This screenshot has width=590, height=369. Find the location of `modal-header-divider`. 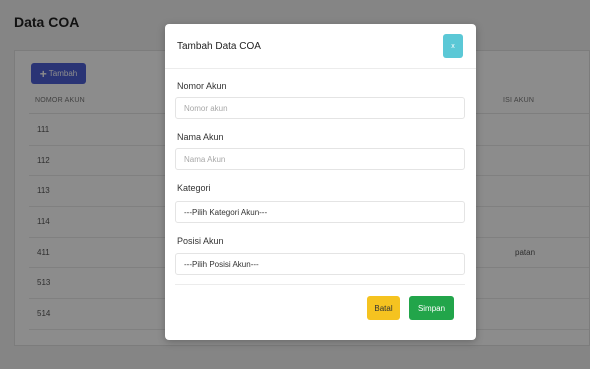

modal-header-divider is located at coordinates (320, 68).